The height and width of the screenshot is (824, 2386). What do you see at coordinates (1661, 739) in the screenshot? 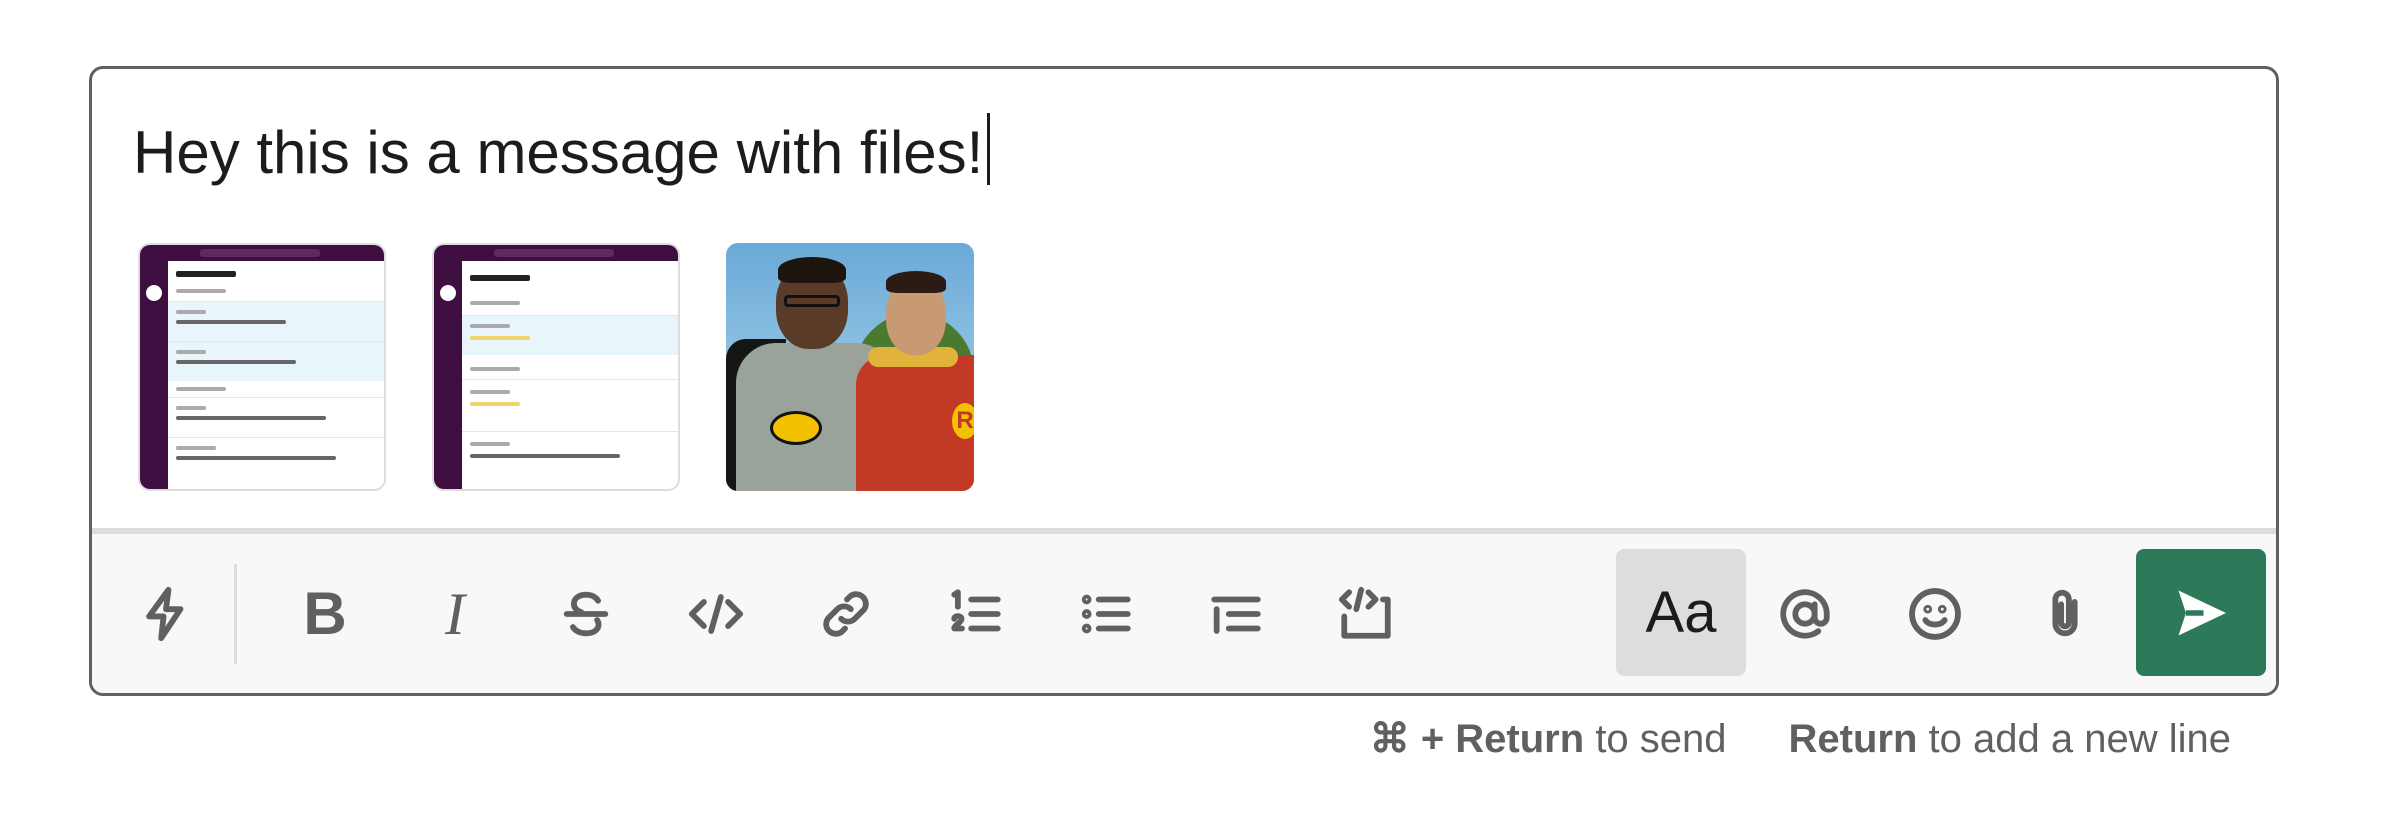
I see `send-hint-text: to send` at bounding box center [1661, 739].